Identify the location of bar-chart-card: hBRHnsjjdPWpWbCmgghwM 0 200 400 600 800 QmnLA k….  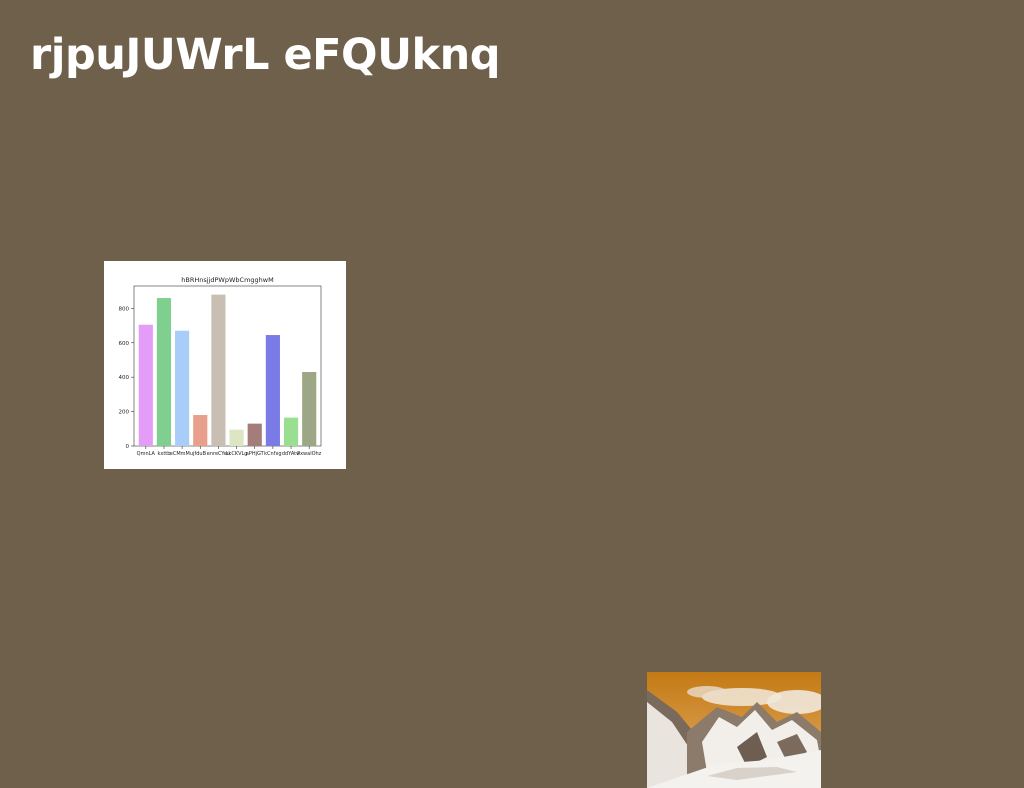
(225, 365).